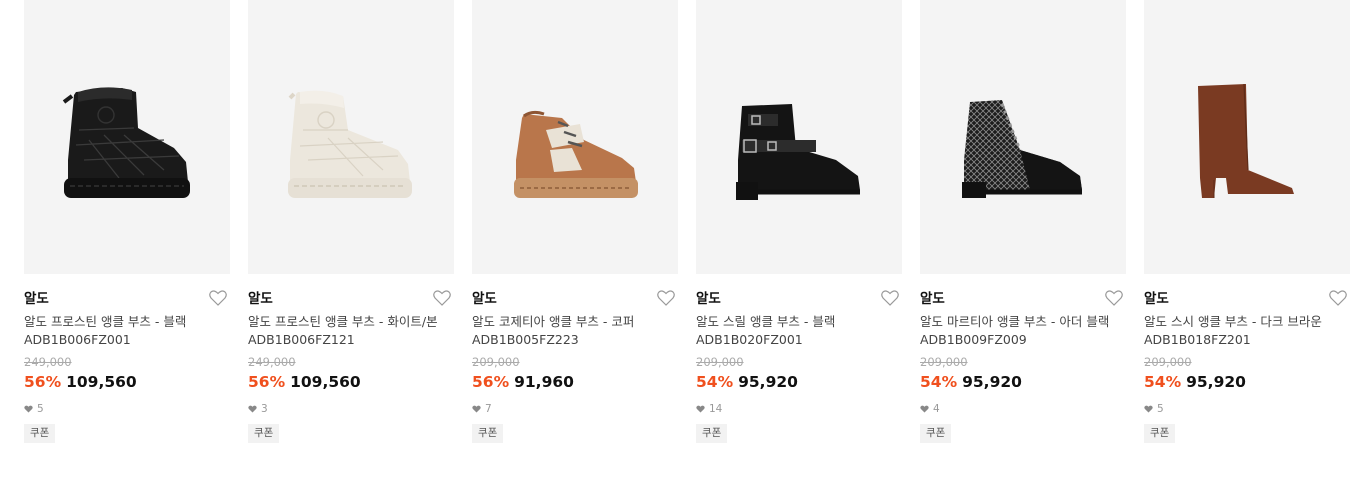 Image resolution: width=1351 pixels, height=477 pixels. I want to click on copper-hiking-boot, so click(576, 154).